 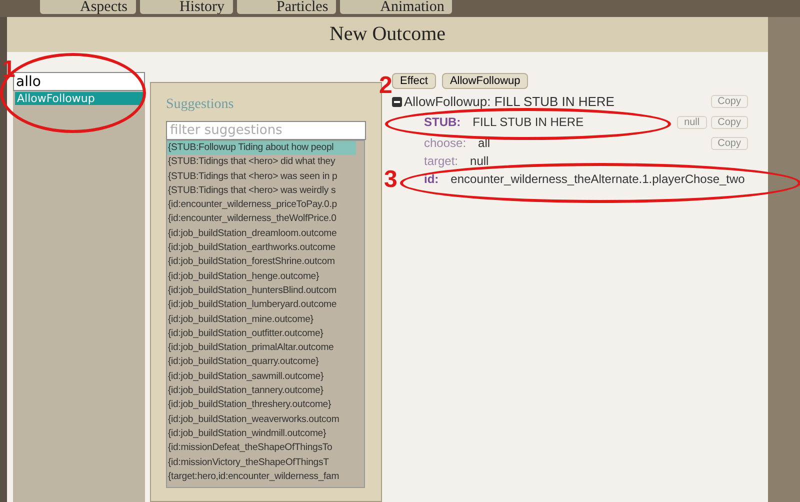 What do you see at coordinates (261, 162) in the screenshot?
I see `suggestion-item: {STUB:Tidings that <hero> did what they` at bounding box center [261, 162].